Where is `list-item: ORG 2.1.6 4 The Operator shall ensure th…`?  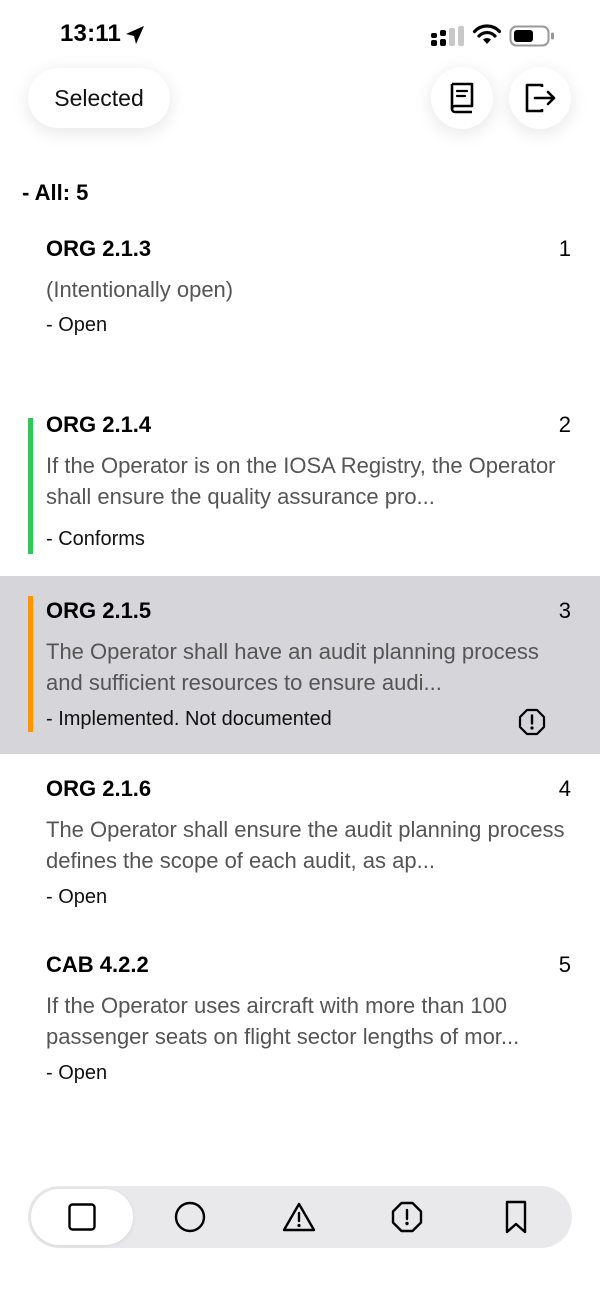
list-item: ORG 2.1.6 4 The Operator shall ensure th… is located at coordinates (300, 843).